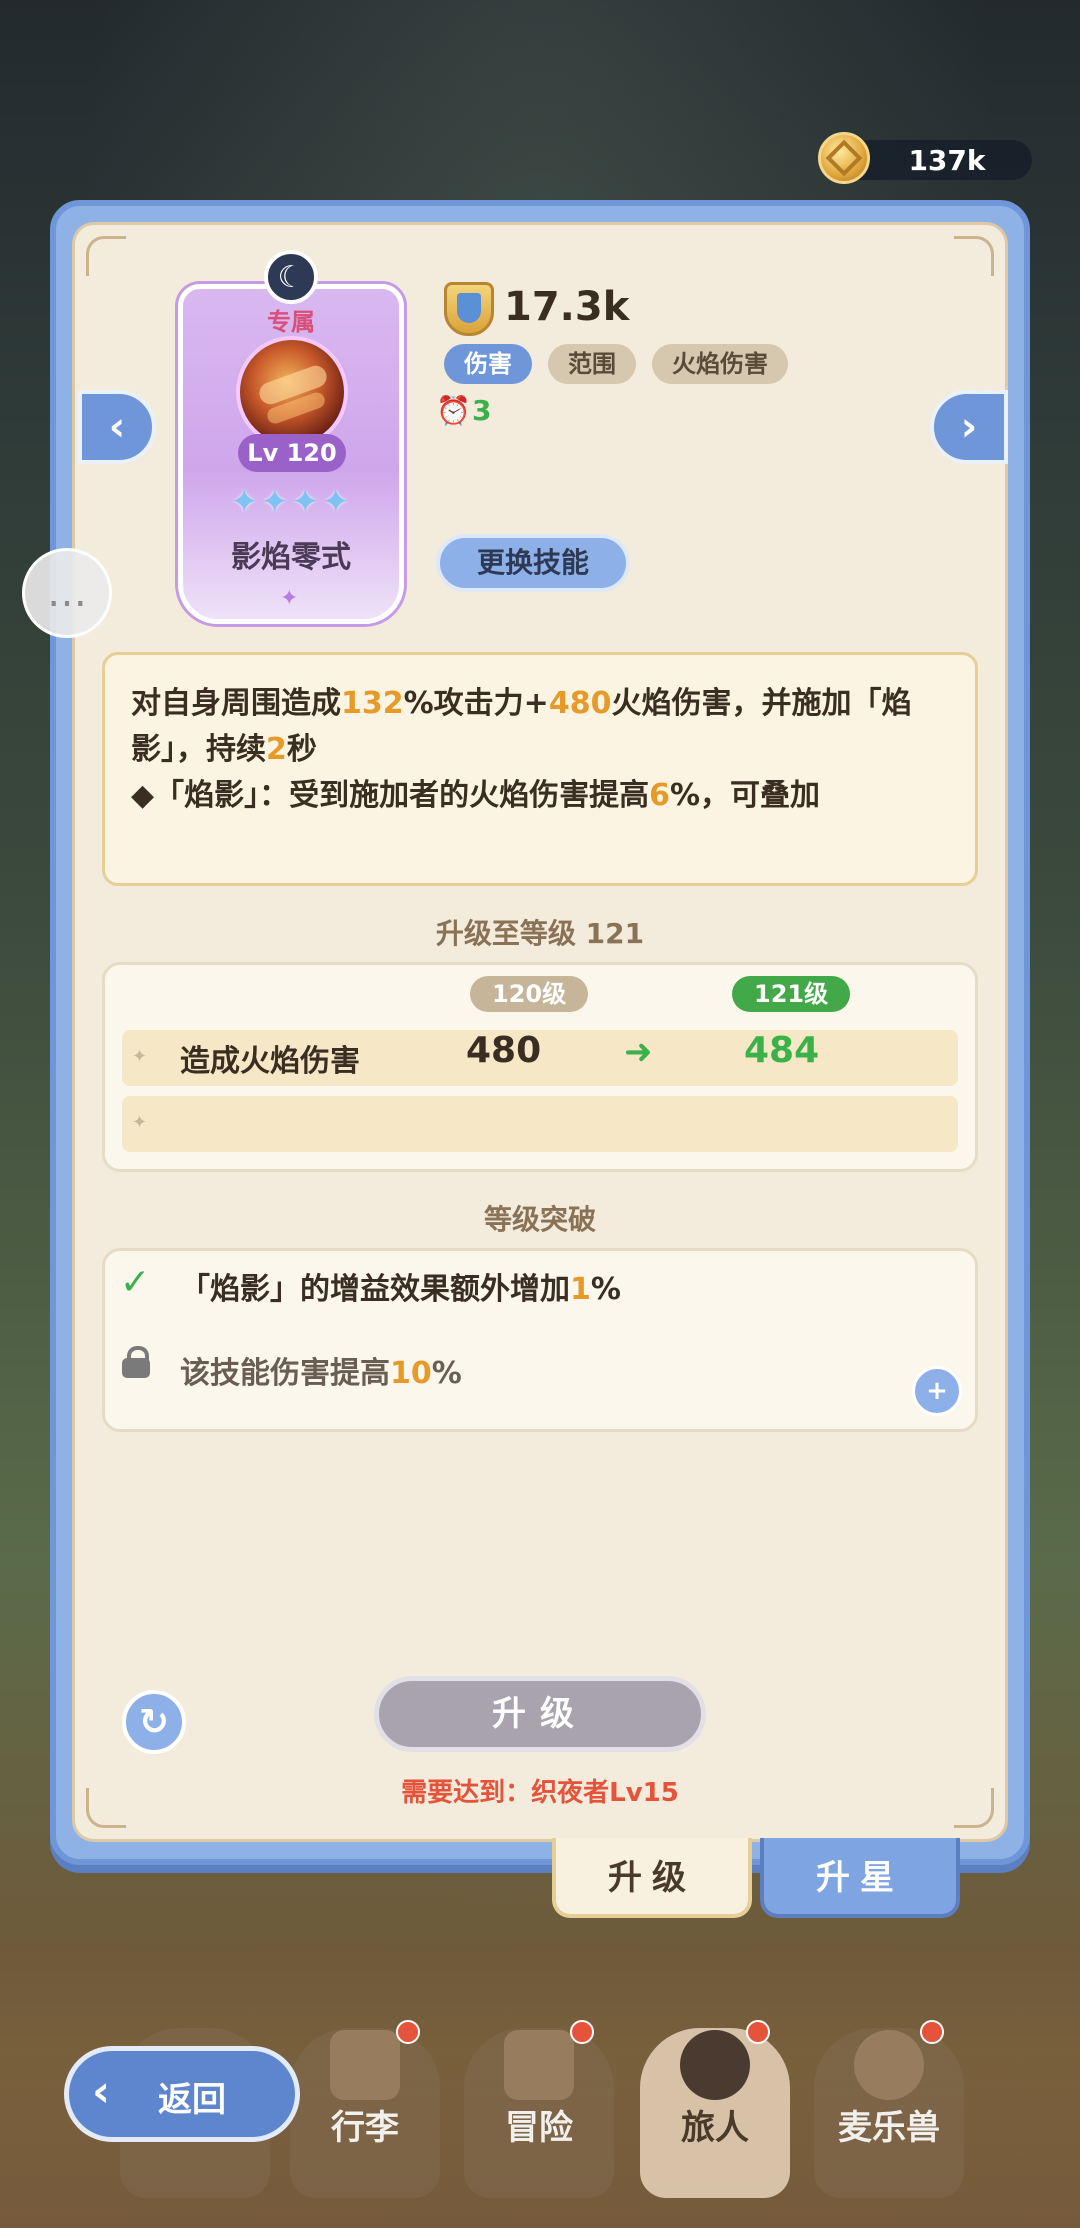 Image resolution: width=1080 pixels, height=2228 pixels. I want to click on crossed-swords-icon, so click(539, 2065).